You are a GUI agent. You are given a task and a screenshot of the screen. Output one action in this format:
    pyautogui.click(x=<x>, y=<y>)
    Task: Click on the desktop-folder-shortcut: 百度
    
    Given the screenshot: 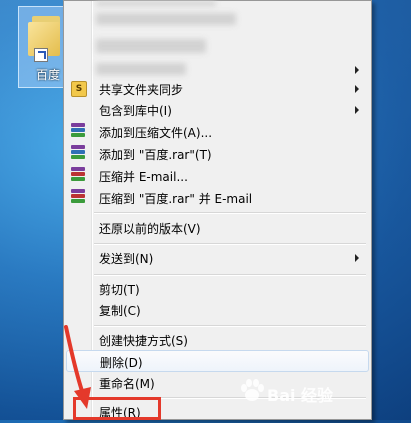 What is the action you would take?
    pyautogui.click(x=43, y=47)
    